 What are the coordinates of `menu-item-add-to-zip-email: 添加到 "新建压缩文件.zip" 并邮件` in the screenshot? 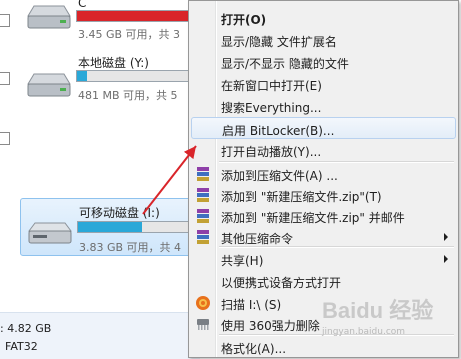 It's located at (323, 216).